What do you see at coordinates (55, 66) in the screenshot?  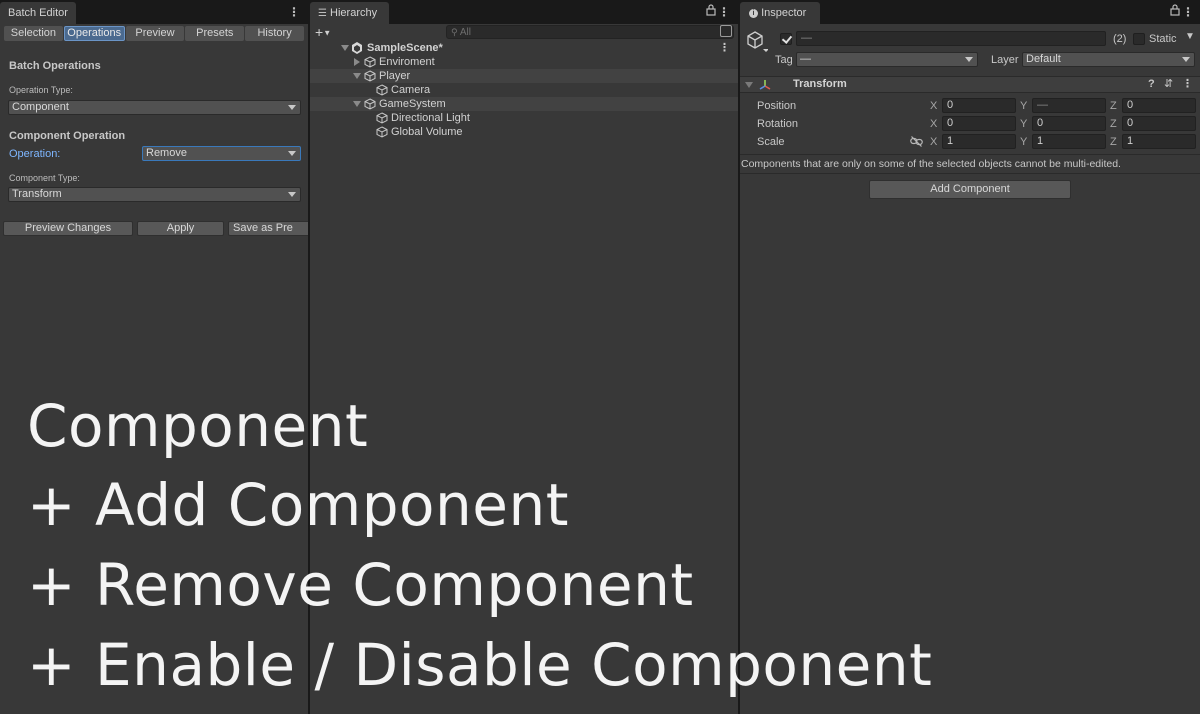 I see `batch-operations-title: Batch Operations` at bounding box center [55, 66].